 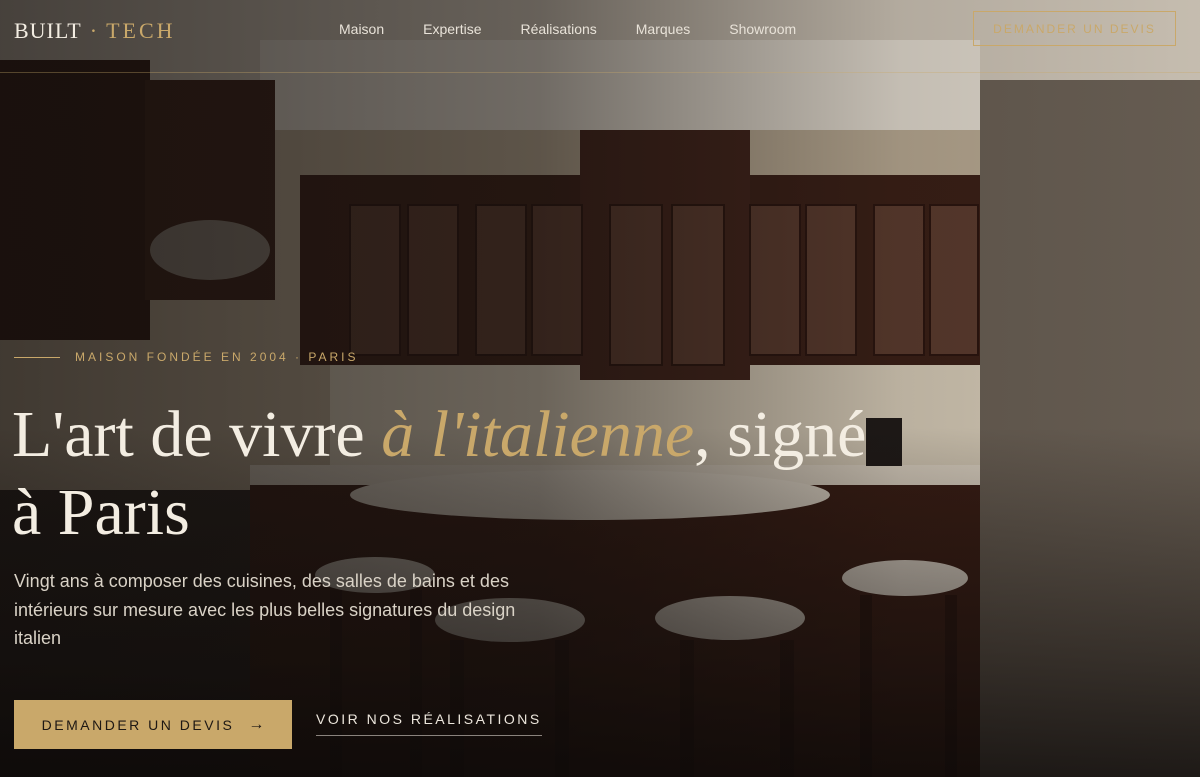 What do you see at coordinates (48, 30) in the screenshot?
I see `logo-text-built: BUILT` at bounding box center [48, 30].